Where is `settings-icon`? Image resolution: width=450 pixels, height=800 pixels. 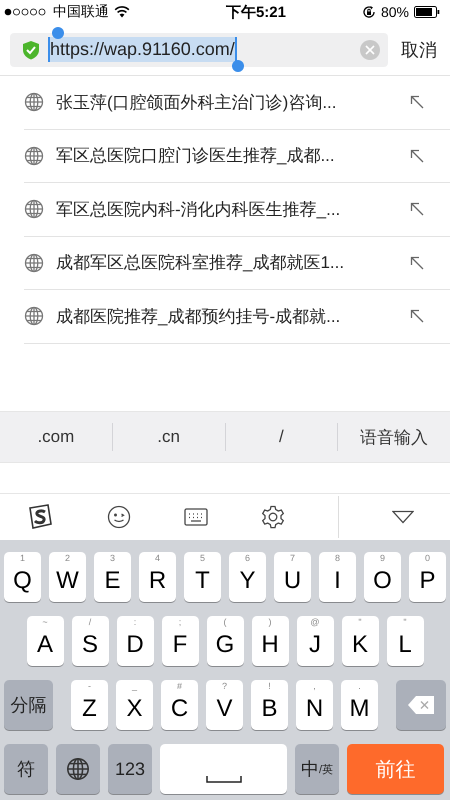
settings-icon is located at coordinates (272, 517).